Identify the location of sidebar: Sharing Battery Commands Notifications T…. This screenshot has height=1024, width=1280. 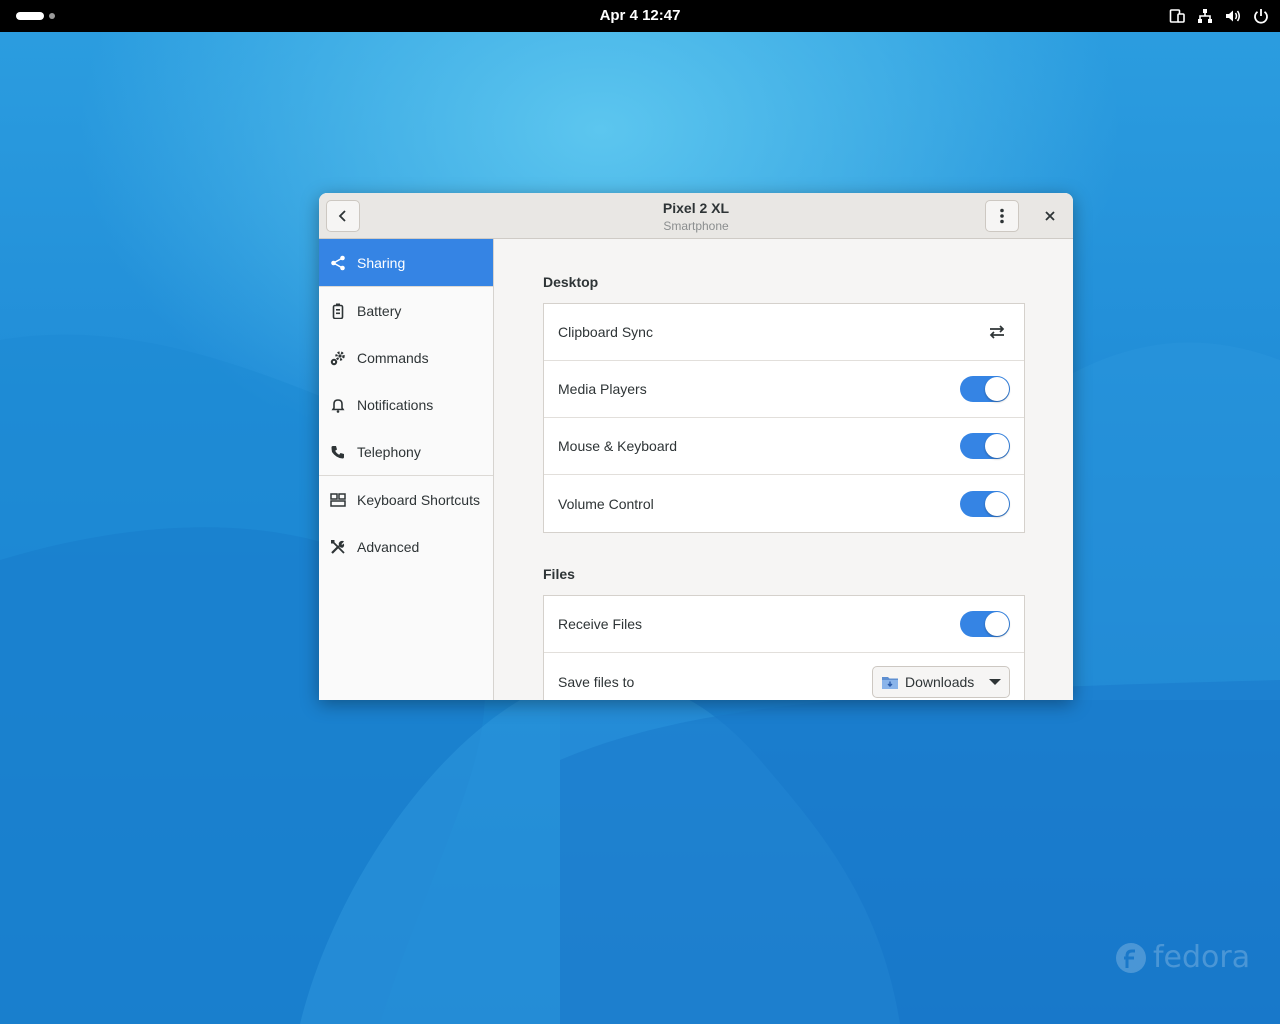
(406, 469).